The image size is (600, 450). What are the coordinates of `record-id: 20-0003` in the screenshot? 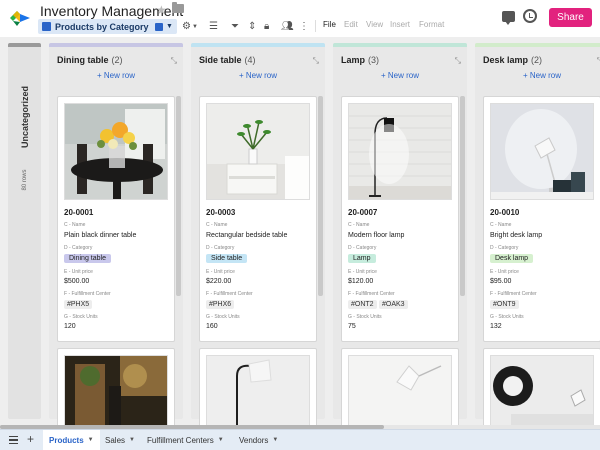 It's located at (221, 212).